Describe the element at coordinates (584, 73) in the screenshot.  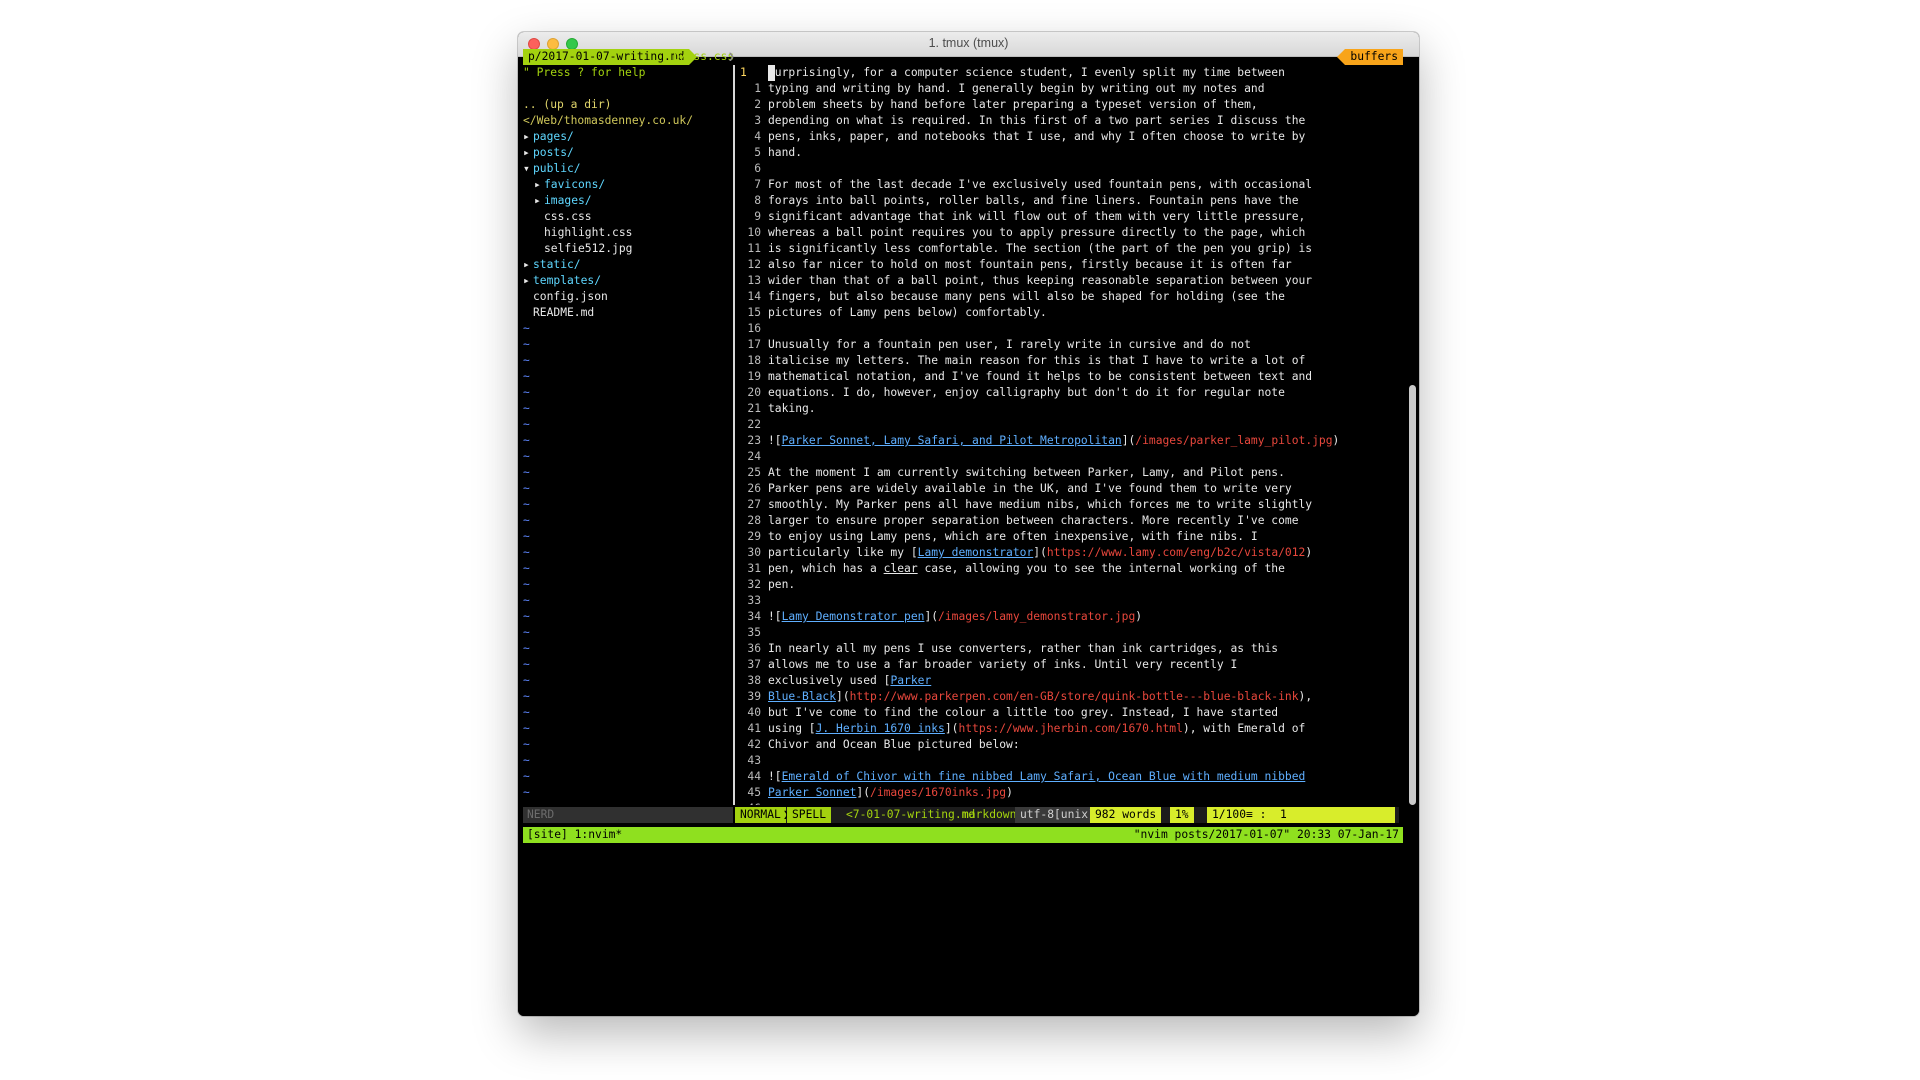
I see `tree-help-text: " Press ? for help` at that location.